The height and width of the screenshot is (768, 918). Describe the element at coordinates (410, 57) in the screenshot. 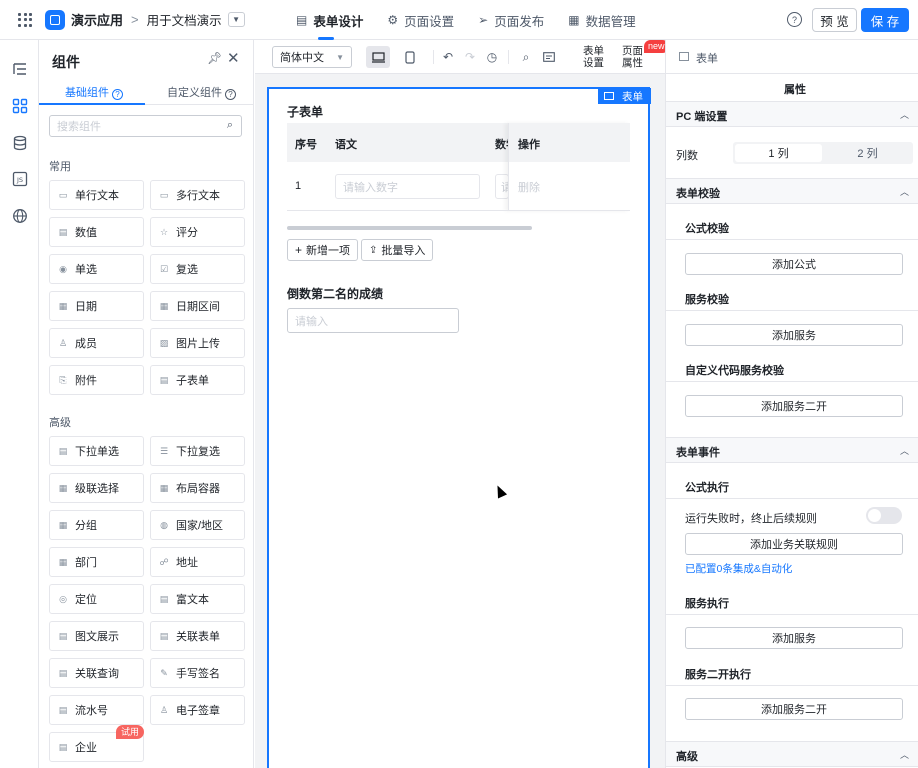

I see `mobile-view-icon` at that location.